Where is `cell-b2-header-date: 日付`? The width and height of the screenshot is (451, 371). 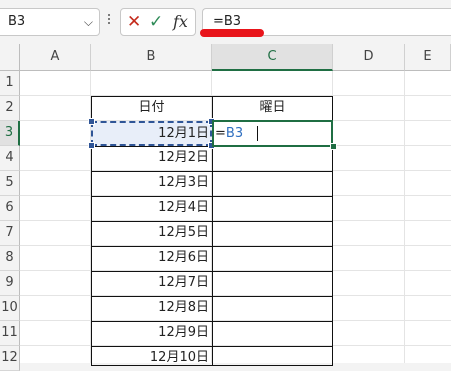
cell-b2-header-date: 日付 is located at coordinates (151, 108).